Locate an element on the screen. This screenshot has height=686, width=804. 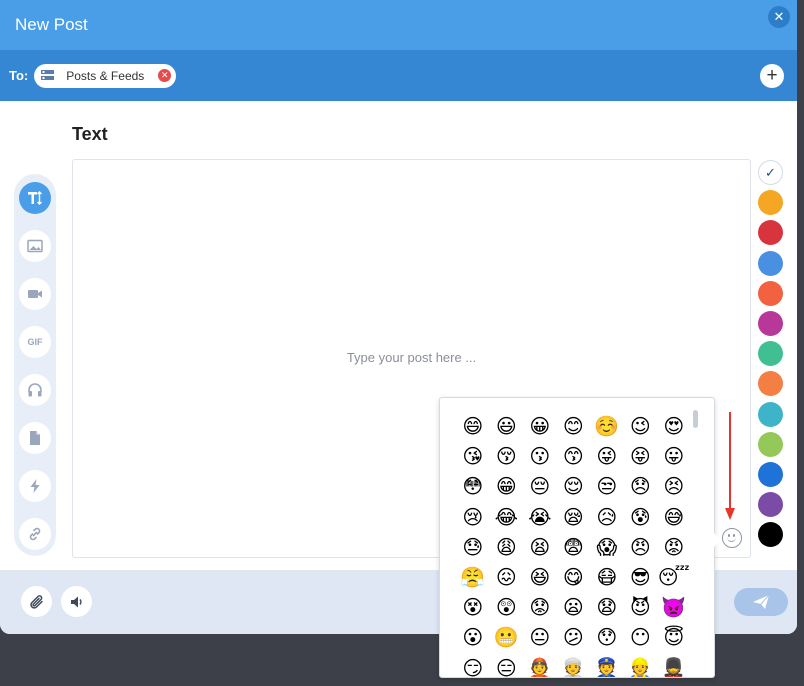
emoji-item: 😊 is located at coordinates (574, 427).